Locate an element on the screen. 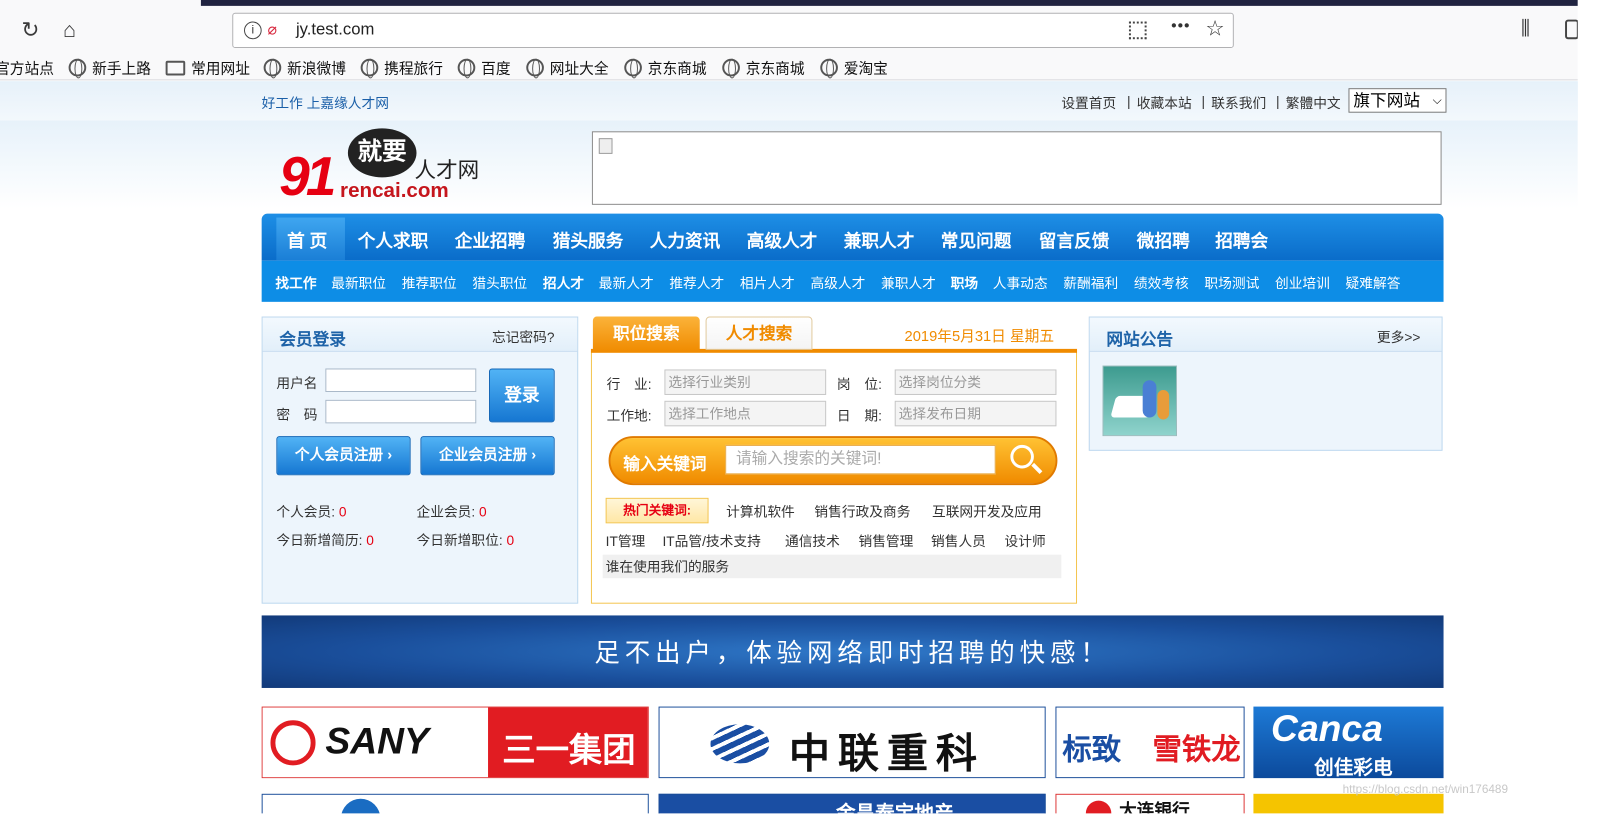 The image size is (1610, 830). peugeot-text: 标致 is located at coordinates (1092, 750).